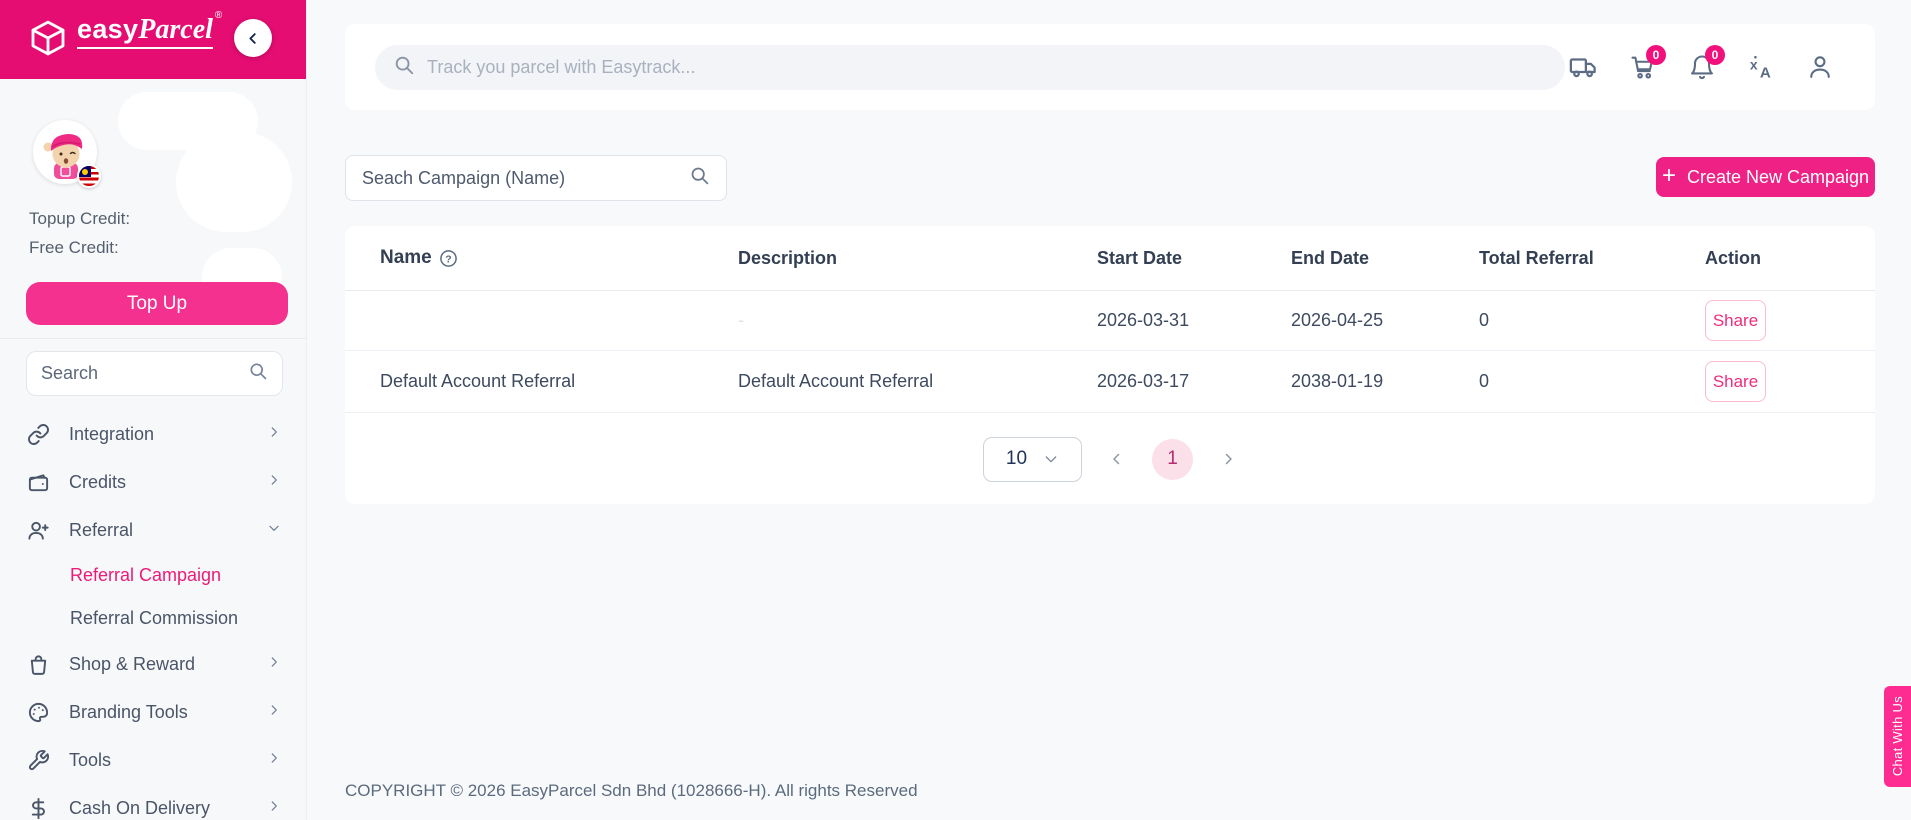 This screenshot has width=1911, height=820. Describe the element at coordinates (1765, 73) in the screenshot. I see `svg-text: A` at that location.